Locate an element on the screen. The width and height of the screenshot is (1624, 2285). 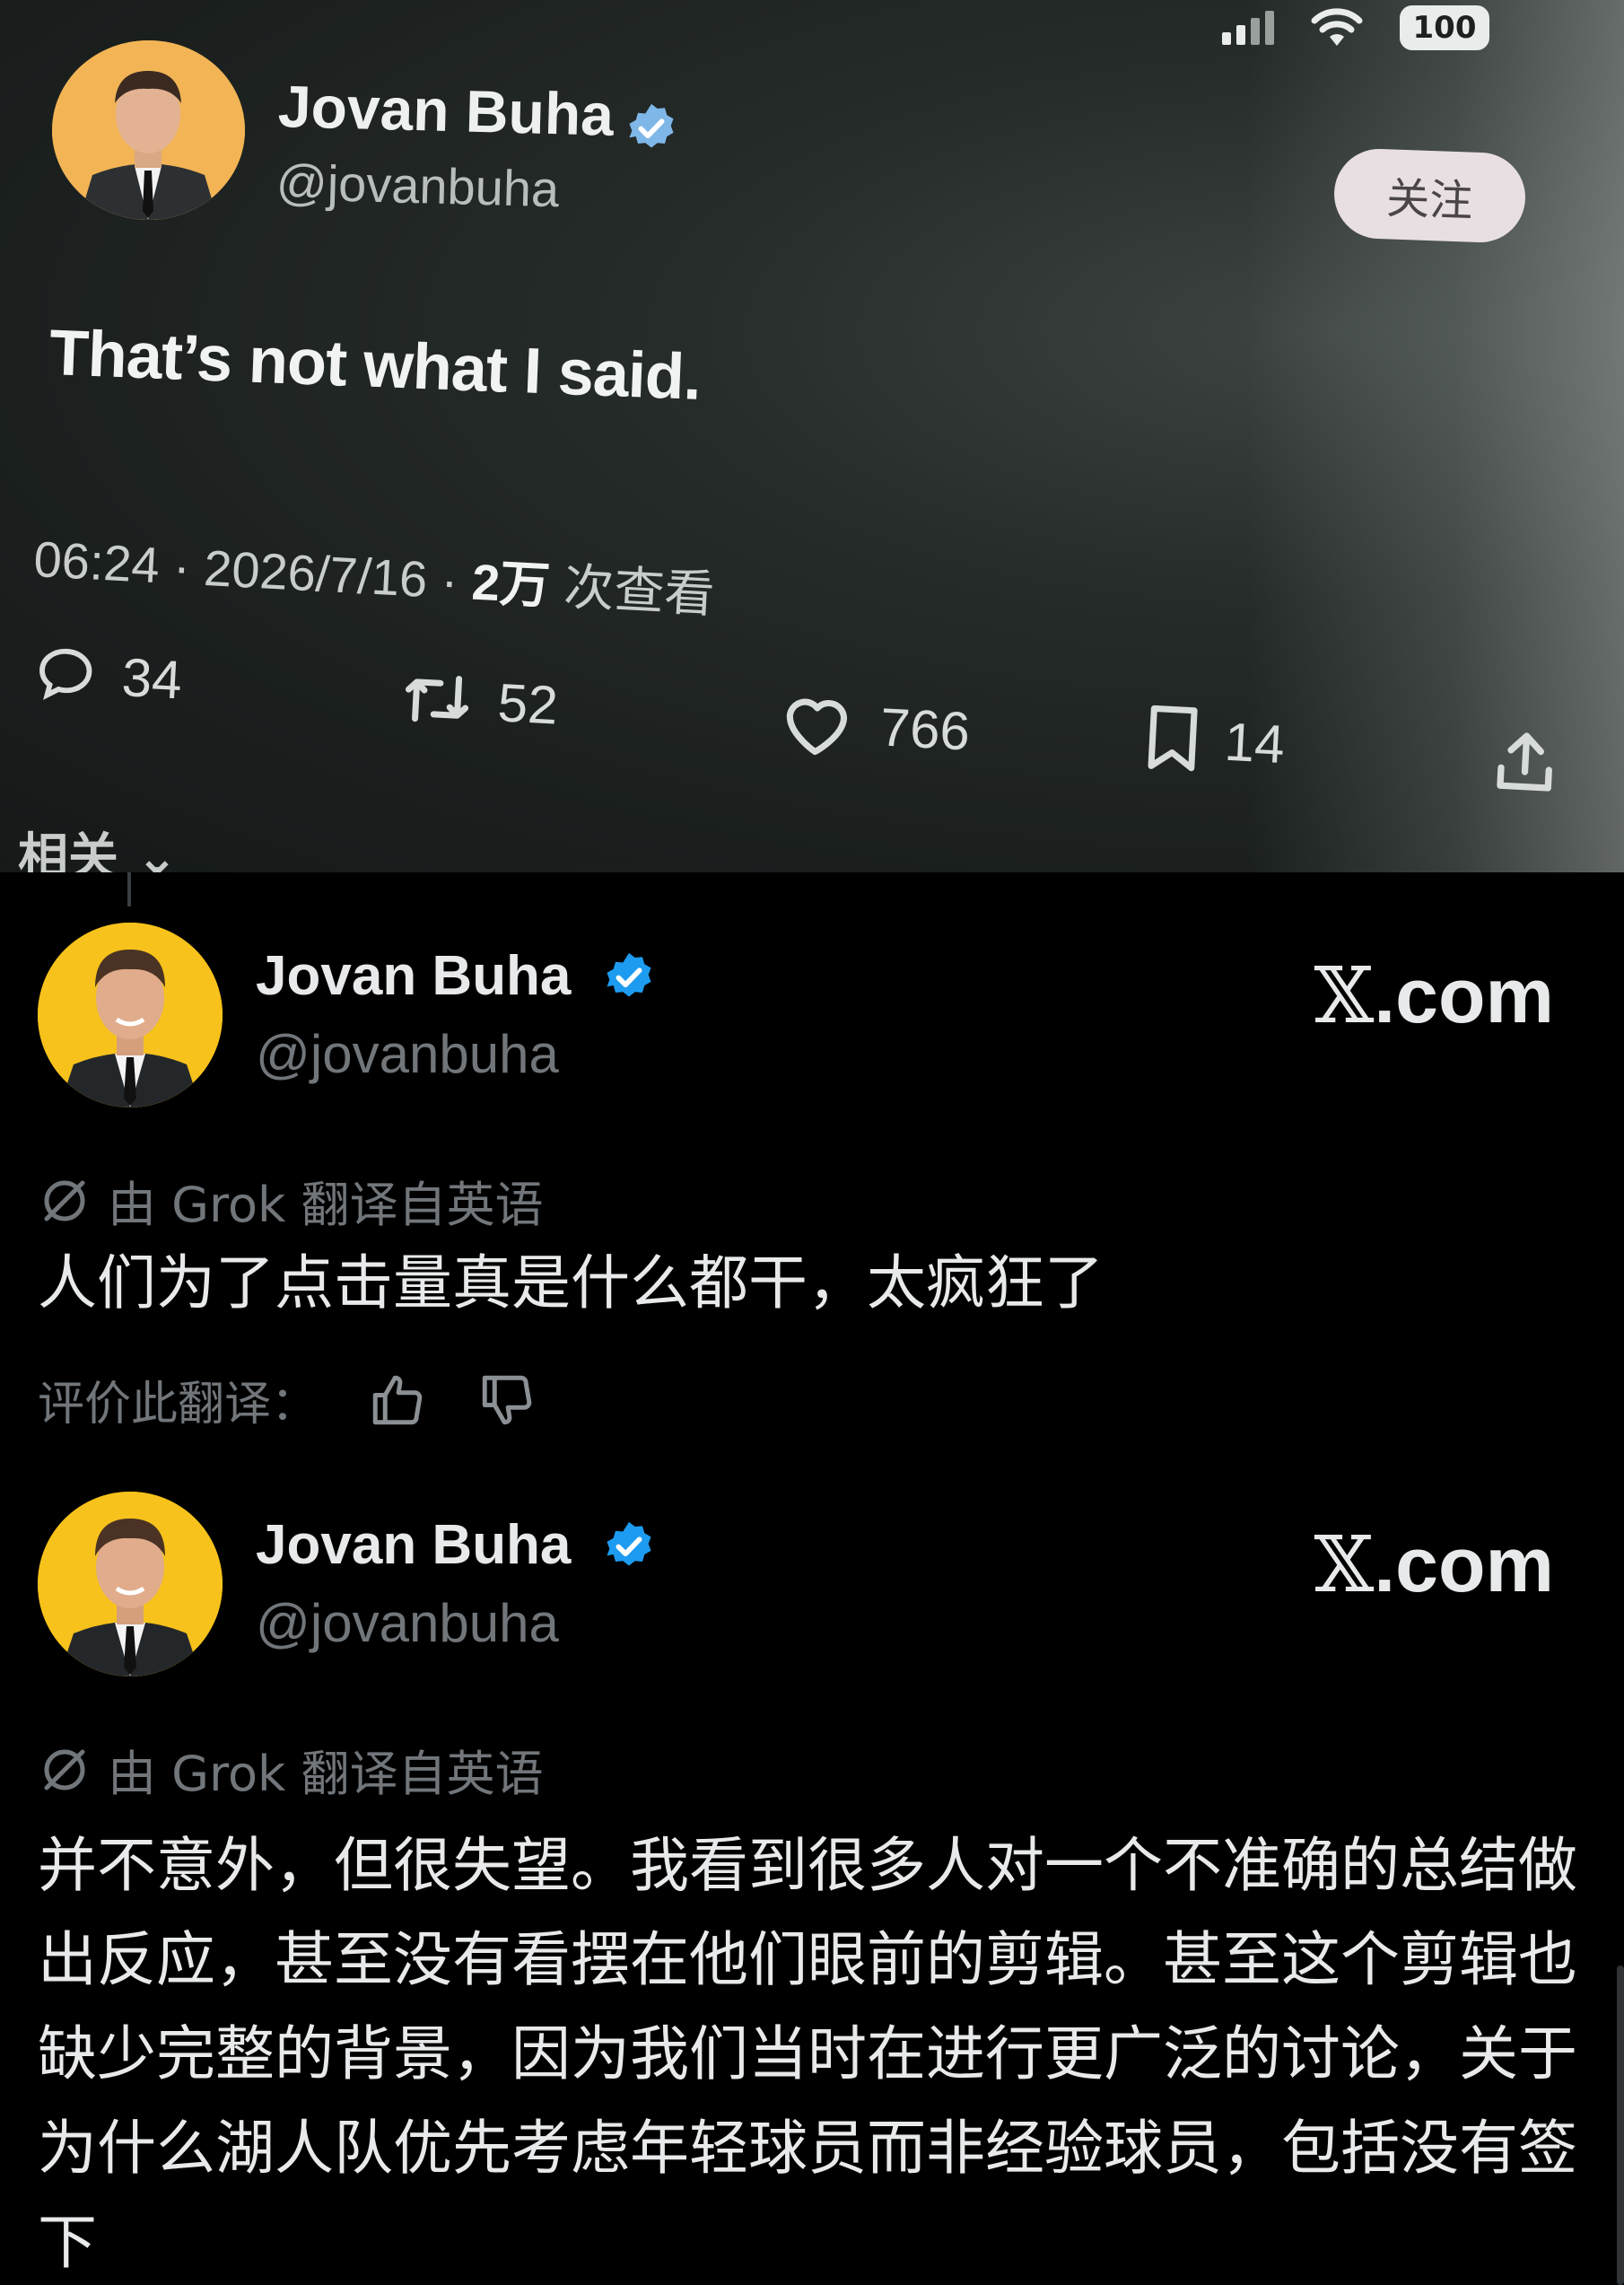
thread-line is located at coordinates (129, 889).